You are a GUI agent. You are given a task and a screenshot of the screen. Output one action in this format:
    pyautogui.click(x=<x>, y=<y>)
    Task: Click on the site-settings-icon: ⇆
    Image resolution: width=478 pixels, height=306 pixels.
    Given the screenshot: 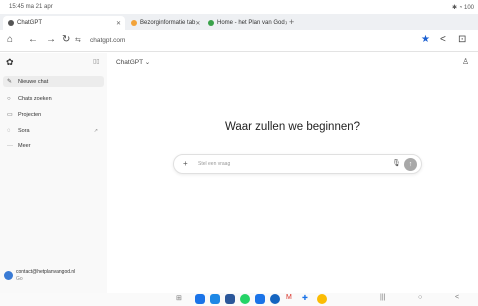 What is the action you would take?
    pyautogui.click(x=78, y=40)
    